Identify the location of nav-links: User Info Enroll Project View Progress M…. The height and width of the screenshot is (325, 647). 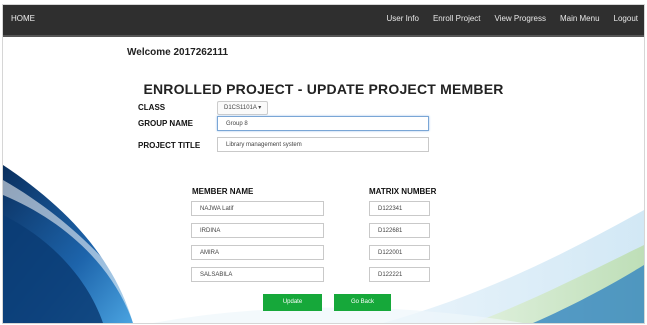
(512, 18).